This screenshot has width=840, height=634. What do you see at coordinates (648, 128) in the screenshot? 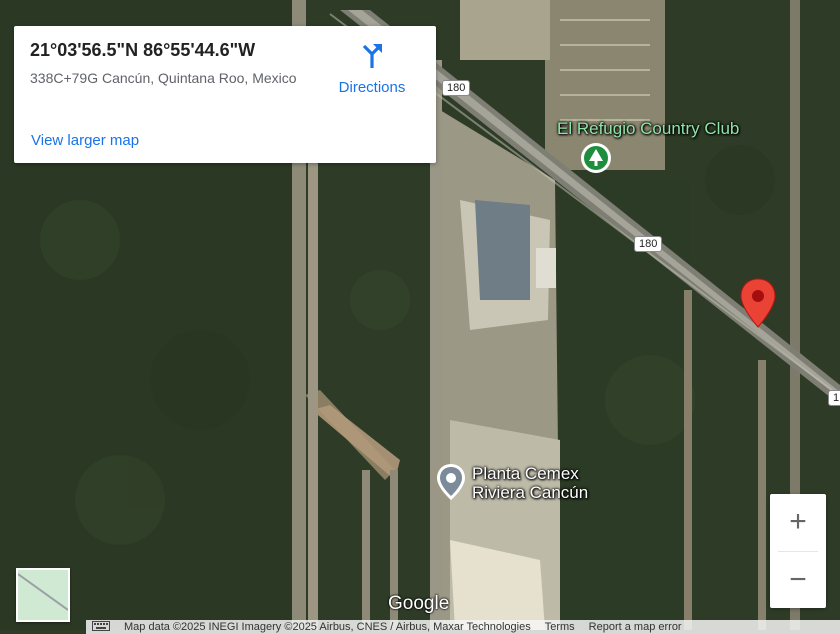
I see `place-label-el-refugio: El Refugio Country Club` at bounding box center [648, 128].